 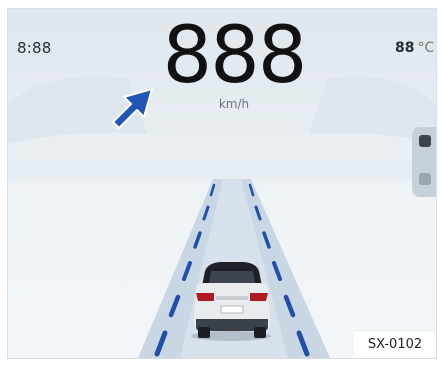 What do you see at coordinates (426, 48) in the screenshot?
I see `temperature-unit: °C` at bounding box center [426, 48].